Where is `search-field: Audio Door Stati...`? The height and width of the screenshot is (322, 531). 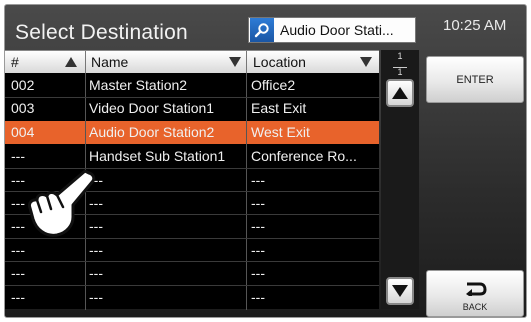 search-field: Audio Door Stati... is located at coordinates (332, 30).